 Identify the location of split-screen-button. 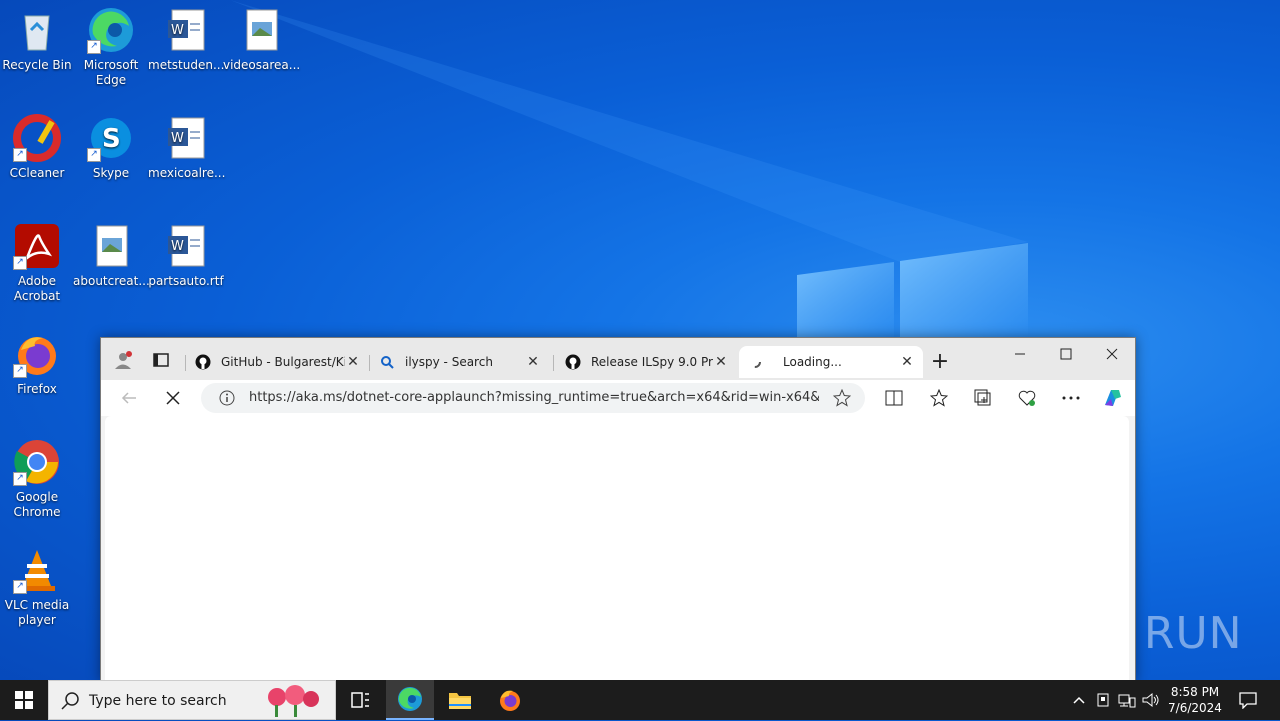
(894, 398).